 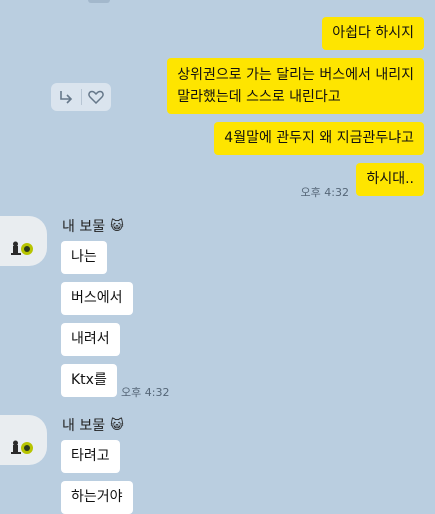 I want to click on sent-bubble-4: 하시대.., so click(x=390, y=179).